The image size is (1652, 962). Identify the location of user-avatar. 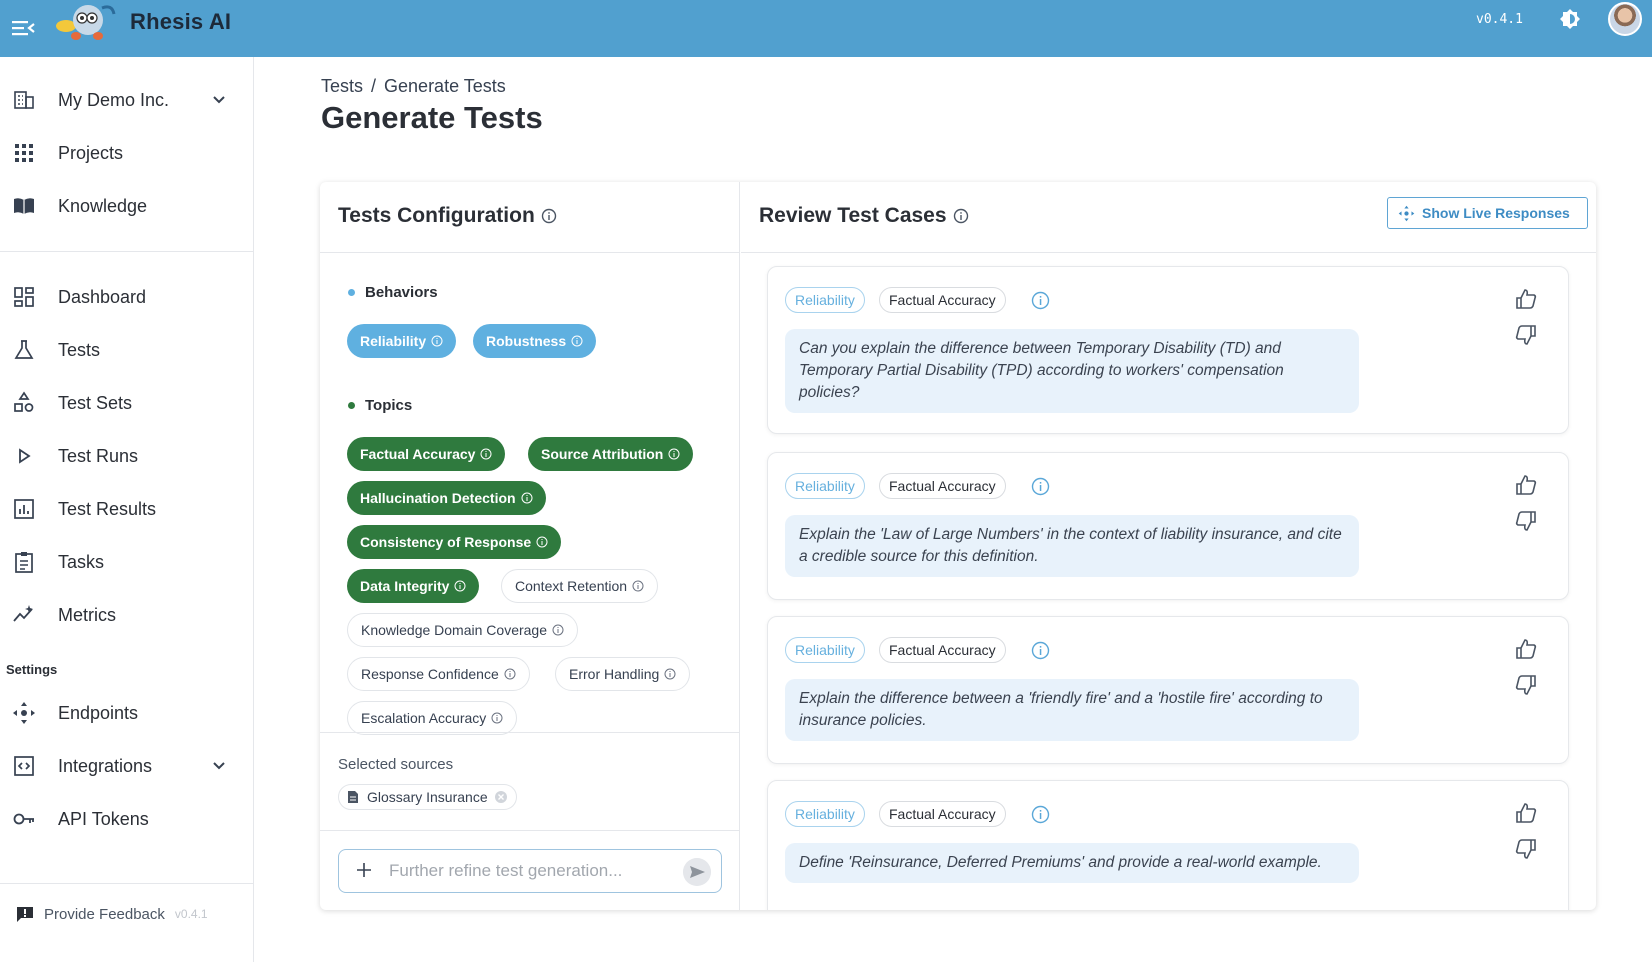
(1625, 19).